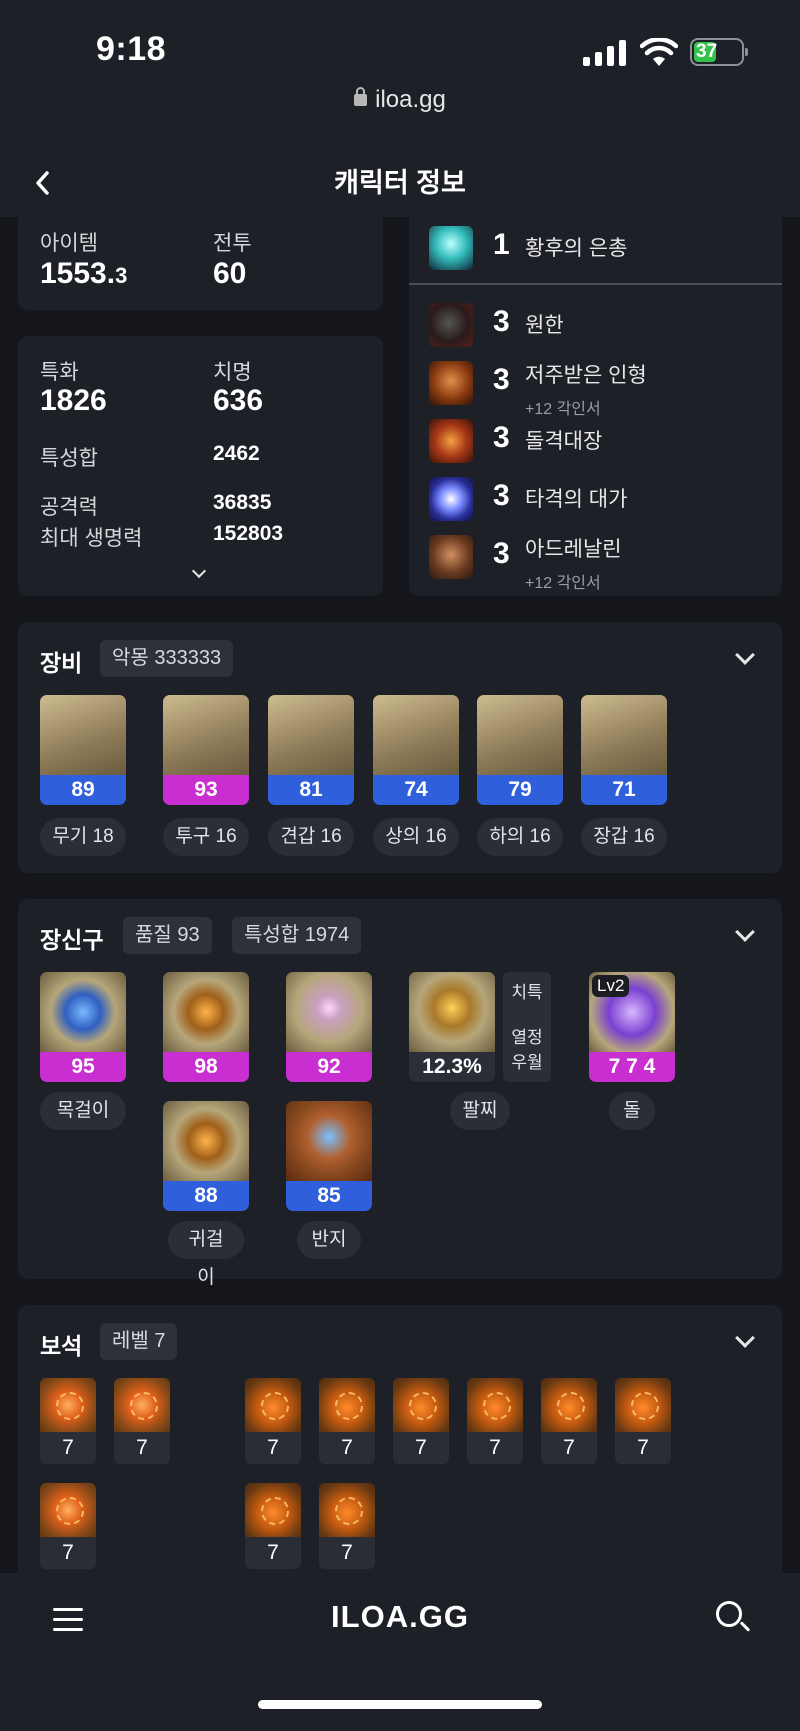 The image size is (800, 1731). Describe the element at coordinates (206, 837) in the screenshot. I see `equipment-label: 투구 16` at that location.